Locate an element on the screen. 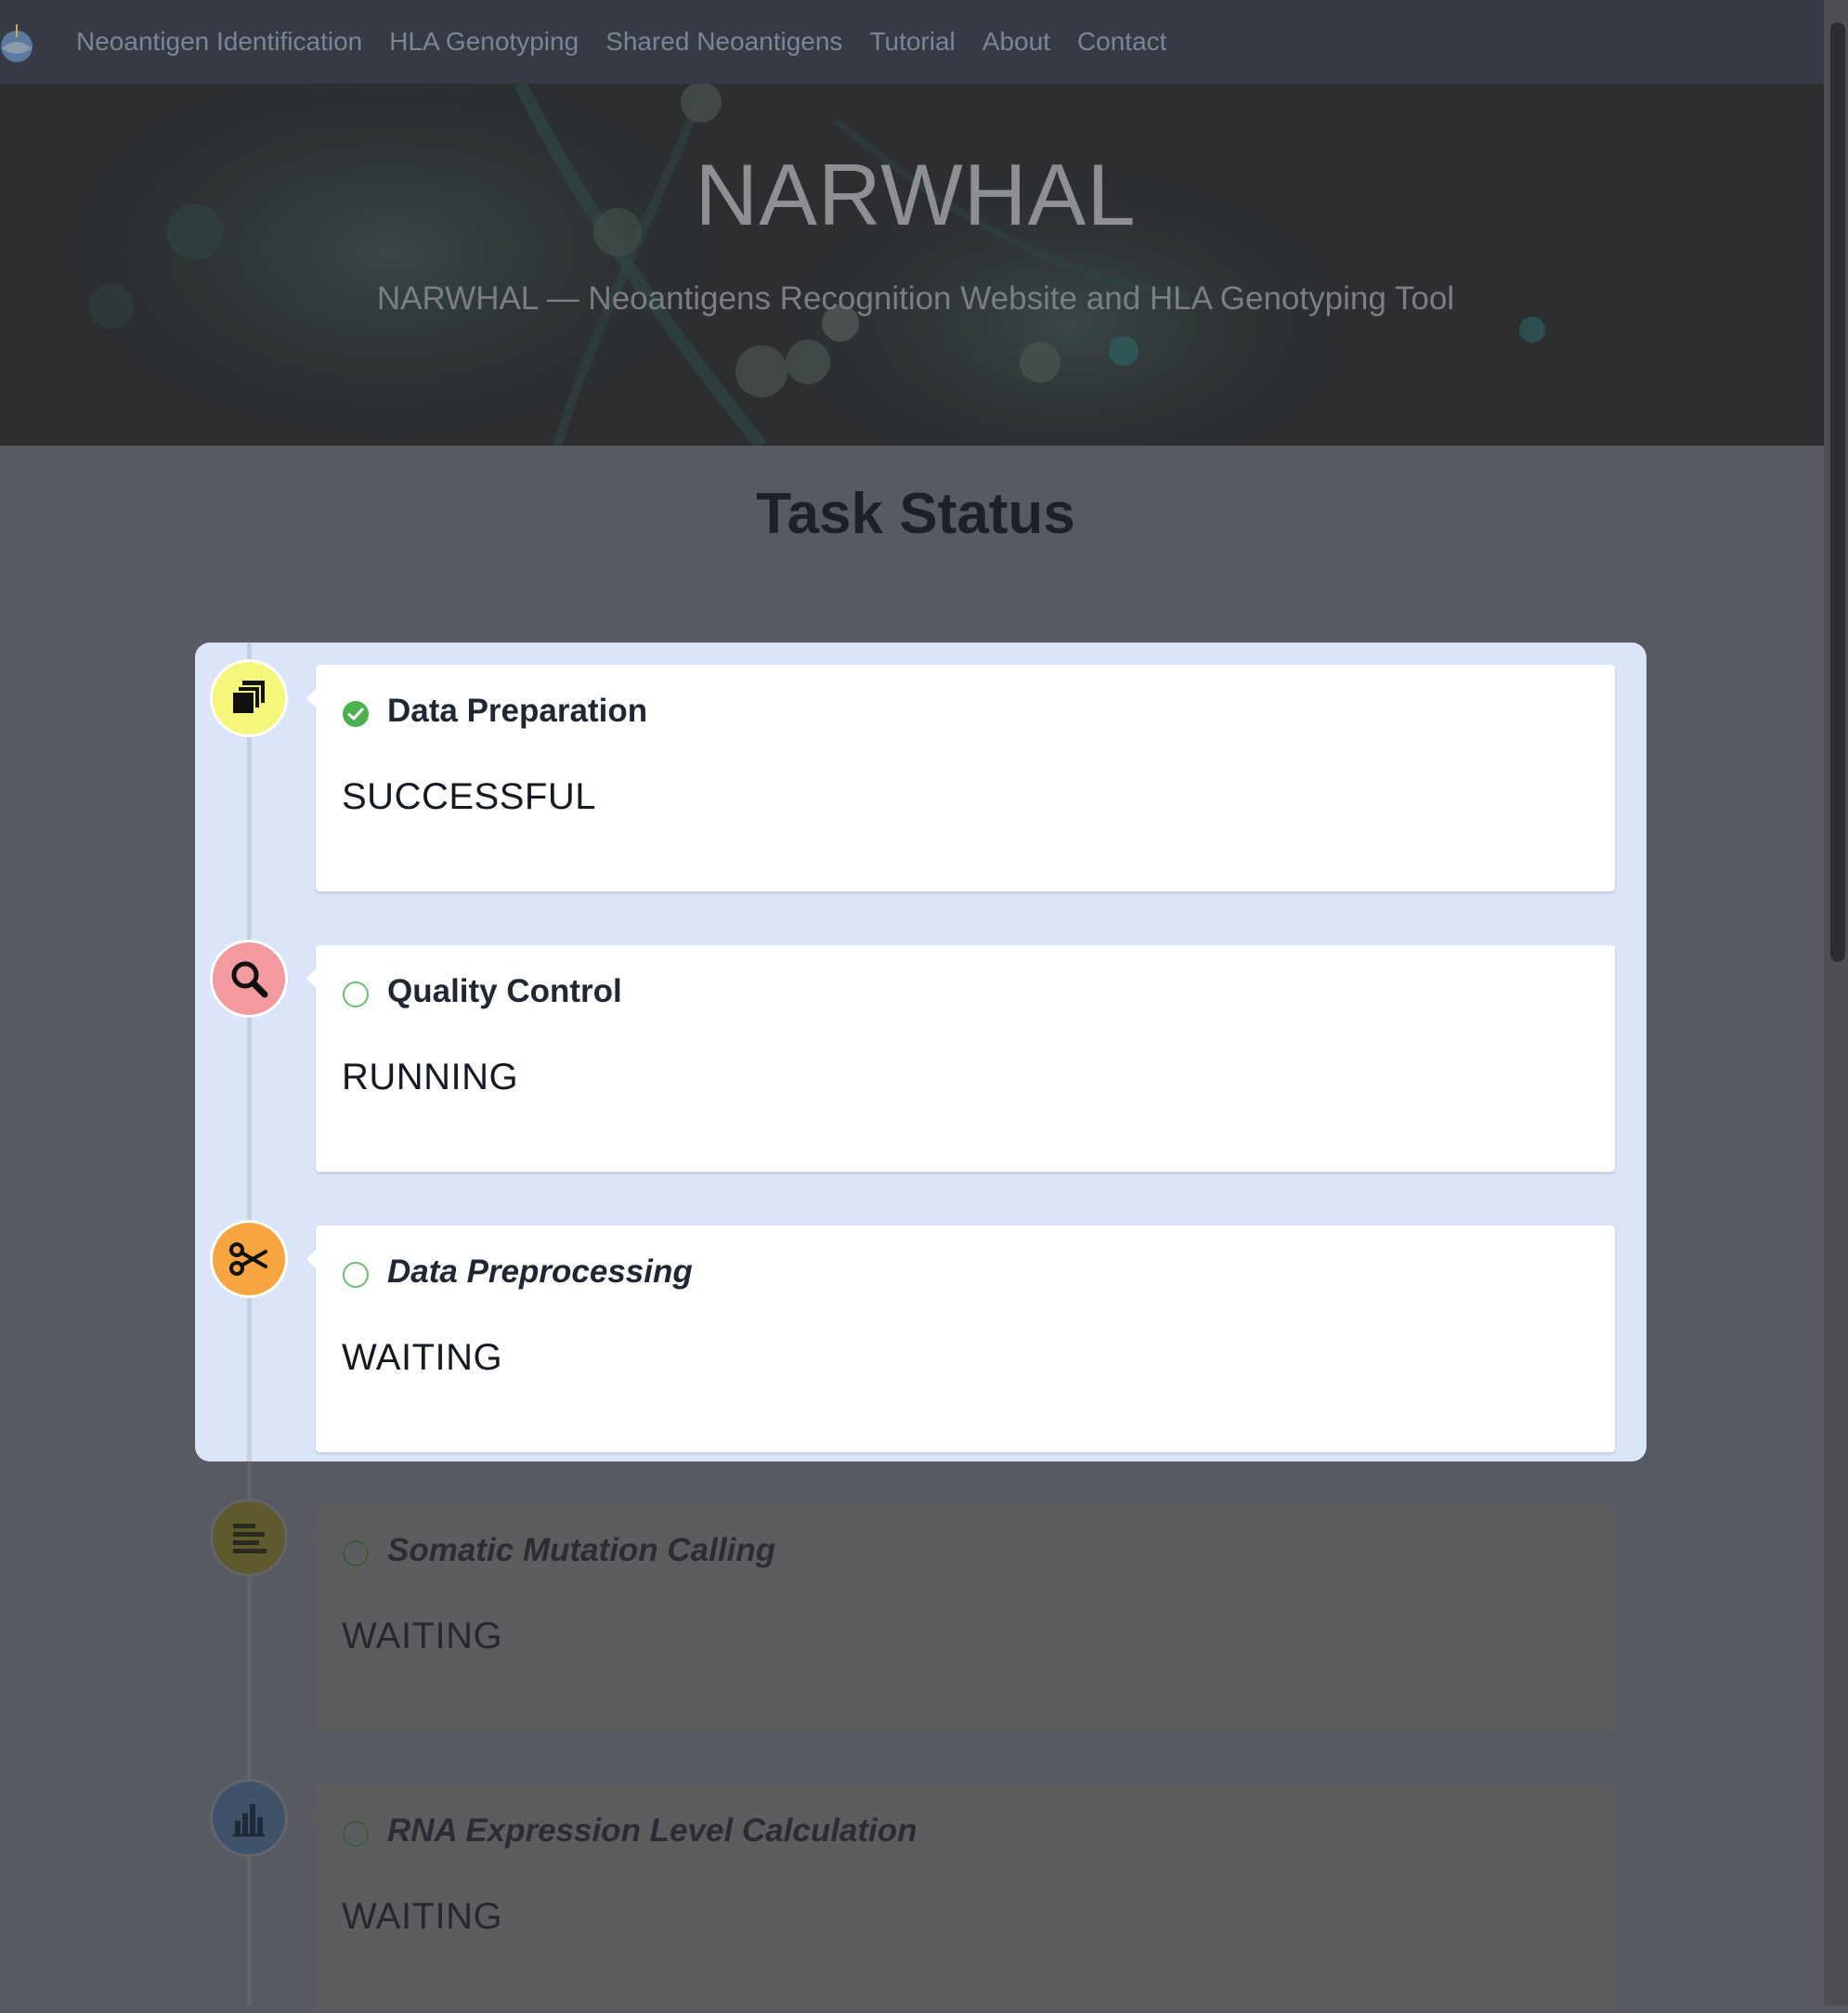 This screenshot has width=1848, height=2013. step-card: Data Preprocessing WAITING is located at coordinates (960, 1339).